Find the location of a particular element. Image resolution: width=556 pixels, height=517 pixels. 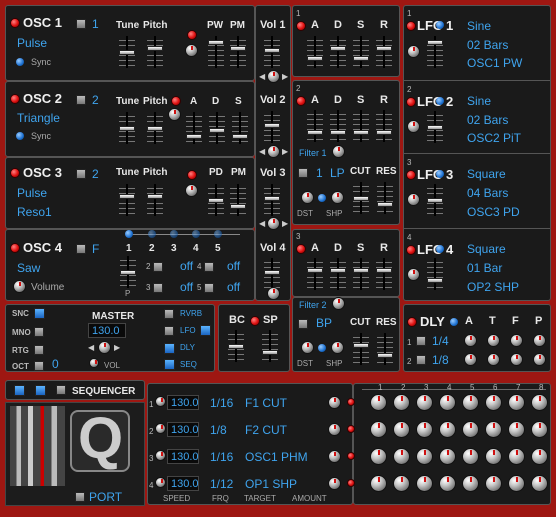

env3-d-fader is located at coordinates (338, 274).